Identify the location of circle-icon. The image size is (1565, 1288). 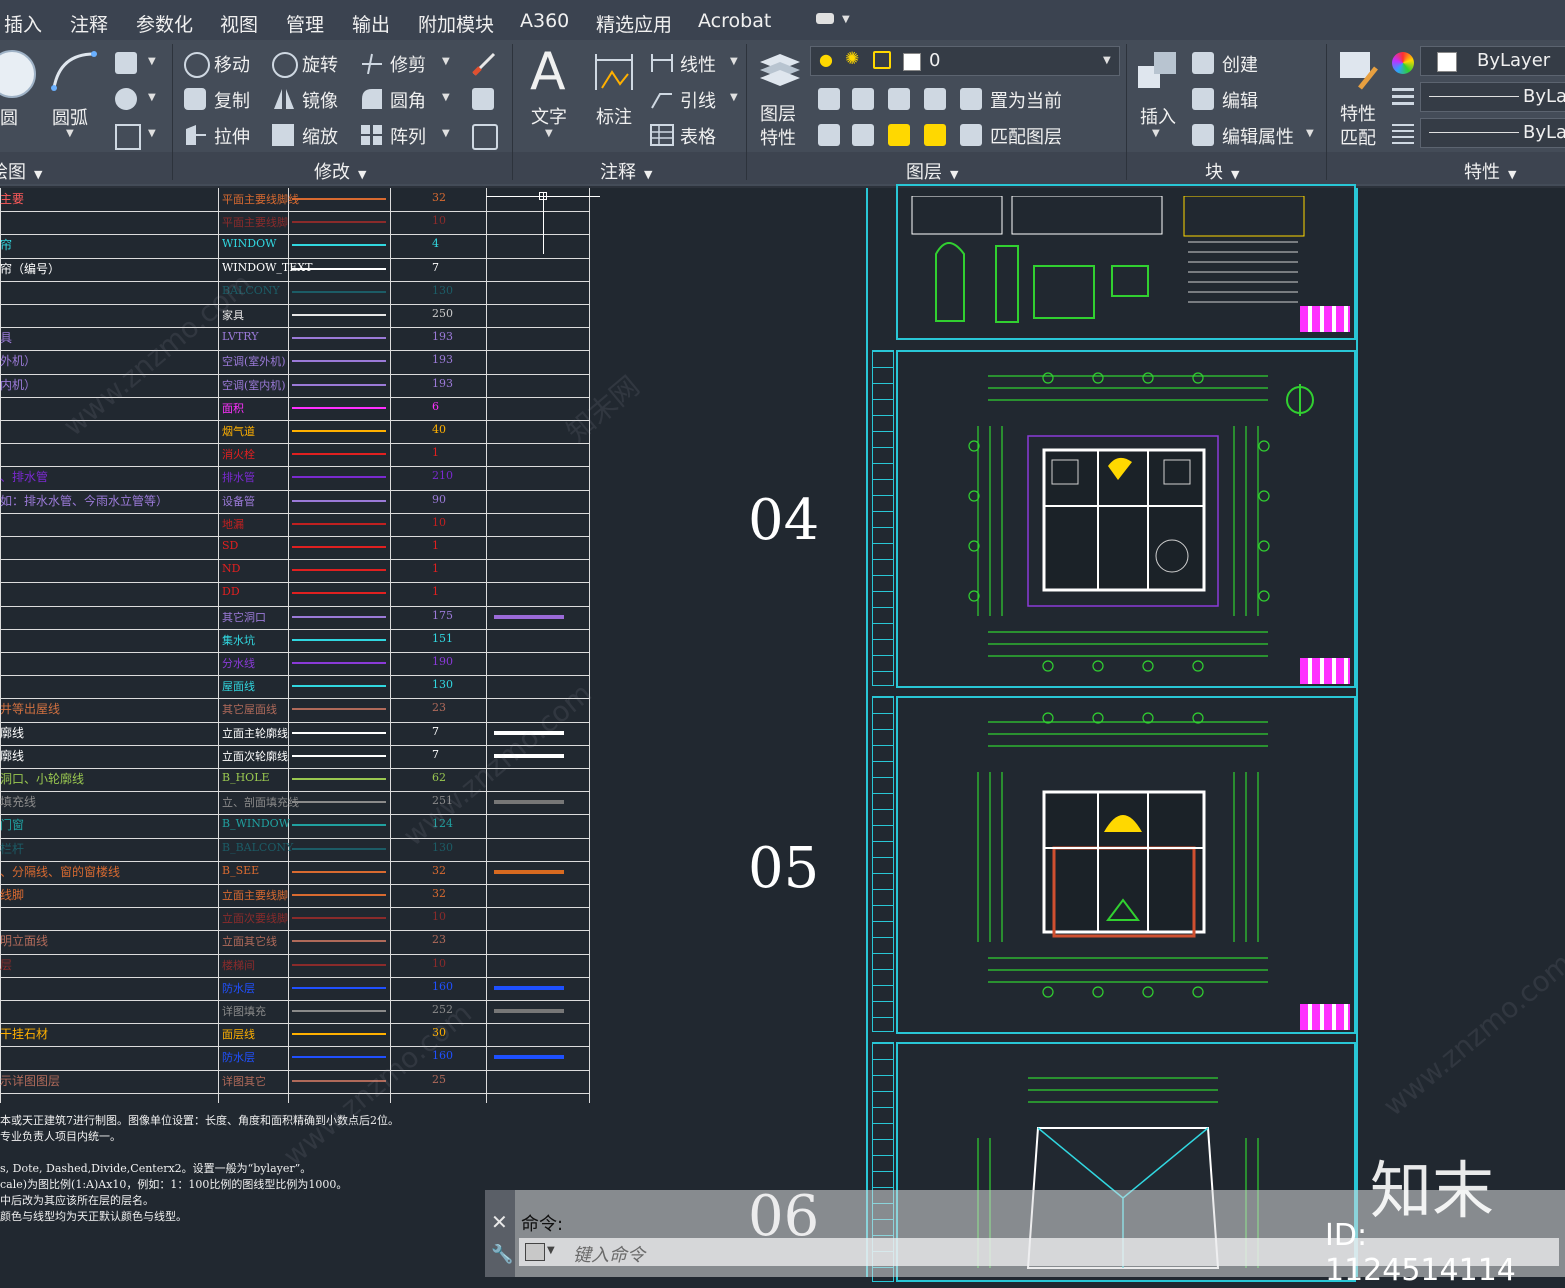
(18, 74).